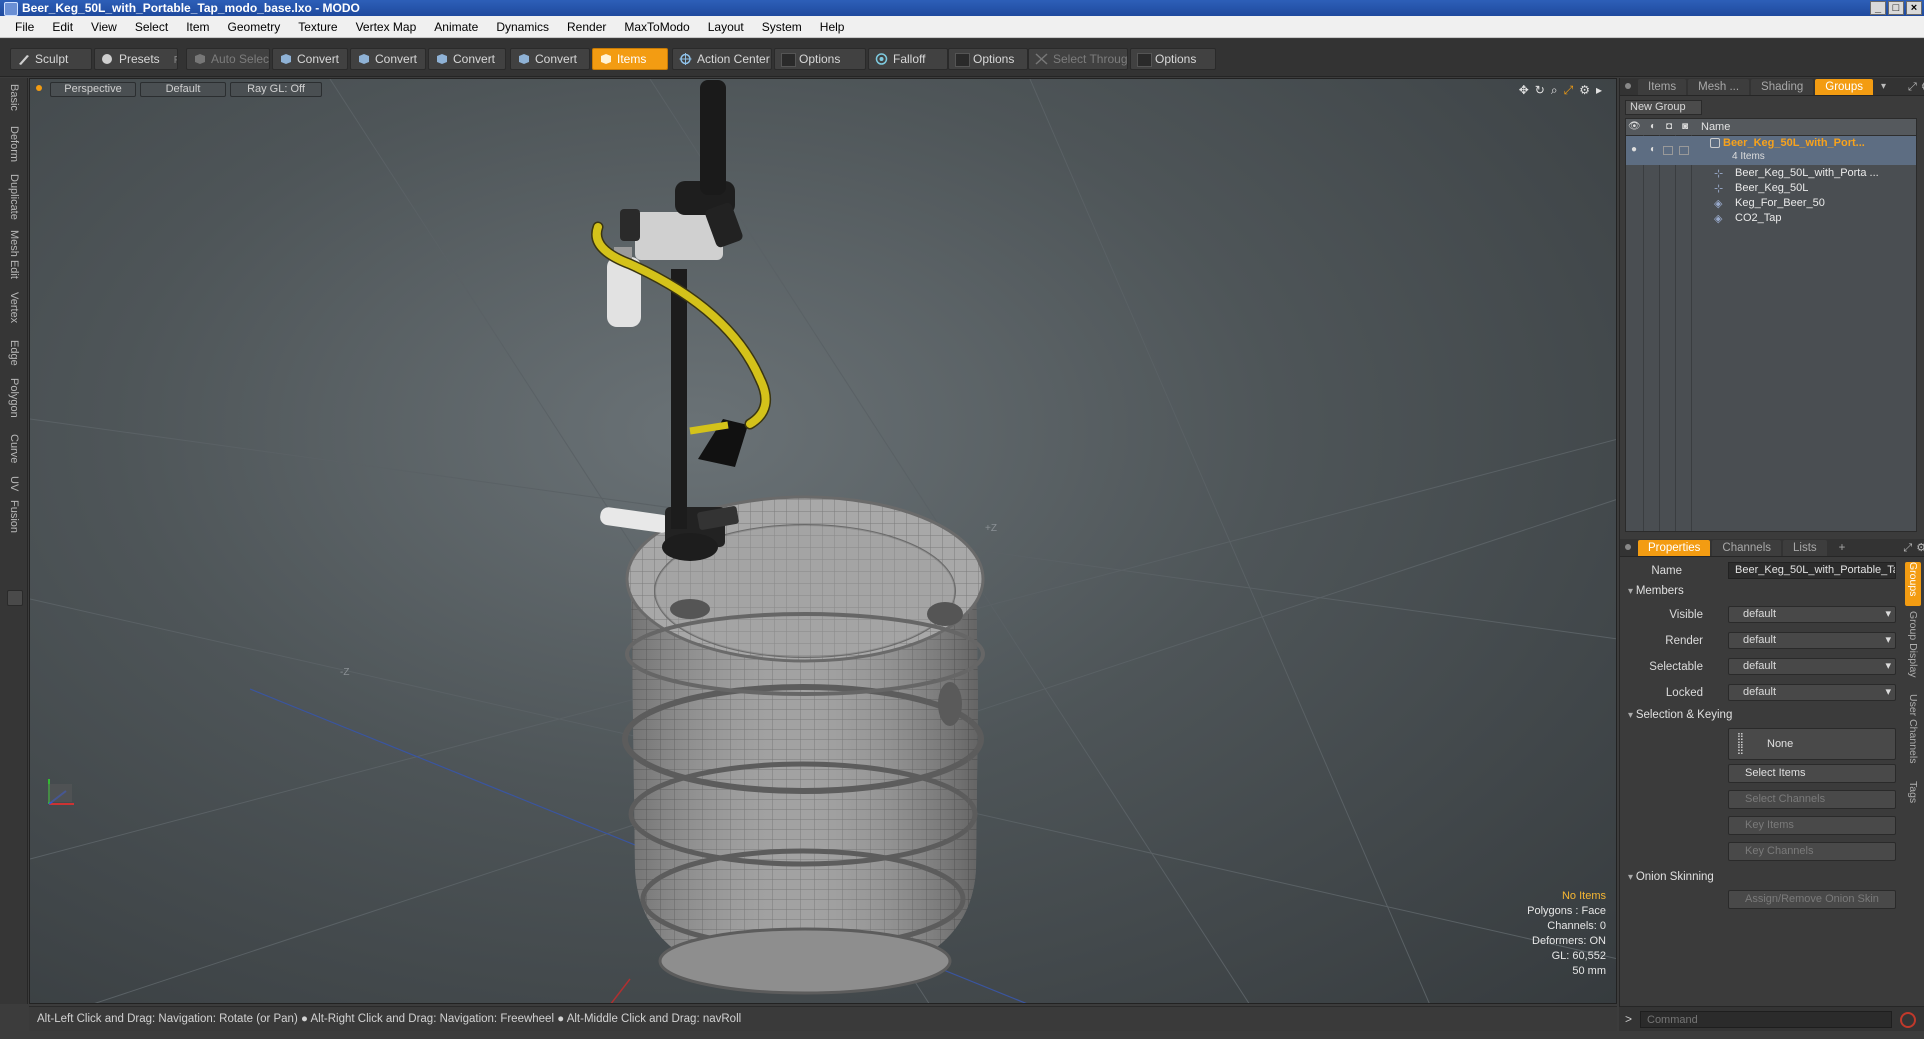 The width and height of the screenshot is (1924, 1039). I want to click on chevron-down-icon: ▾, so click(1883, 87).